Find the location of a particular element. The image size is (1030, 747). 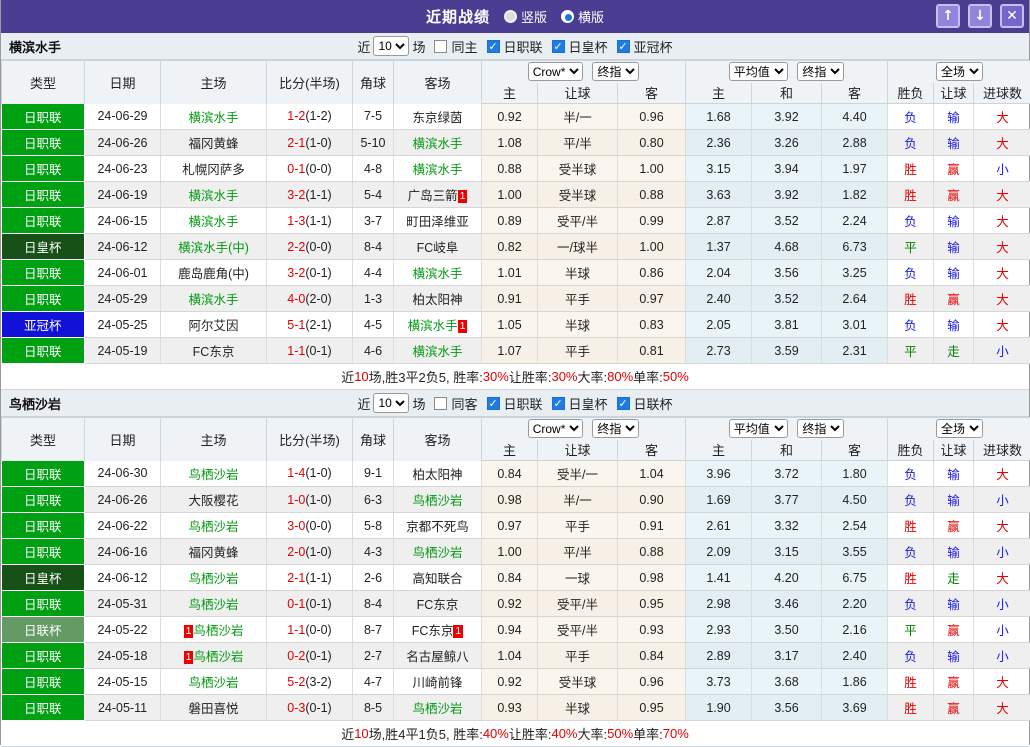

match-date: 24-06-23 is located at coordinates (123, 169).